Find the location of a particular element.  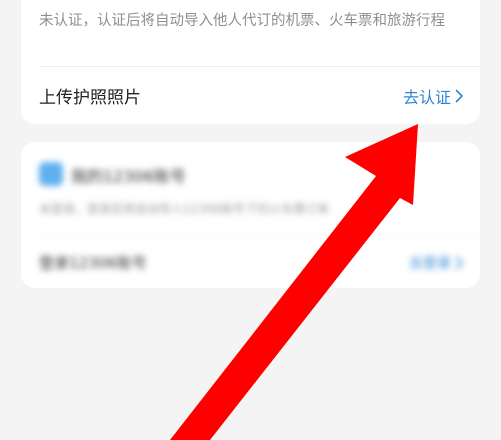

go-login-button: 去登录 is located at coordinates (436, 263).